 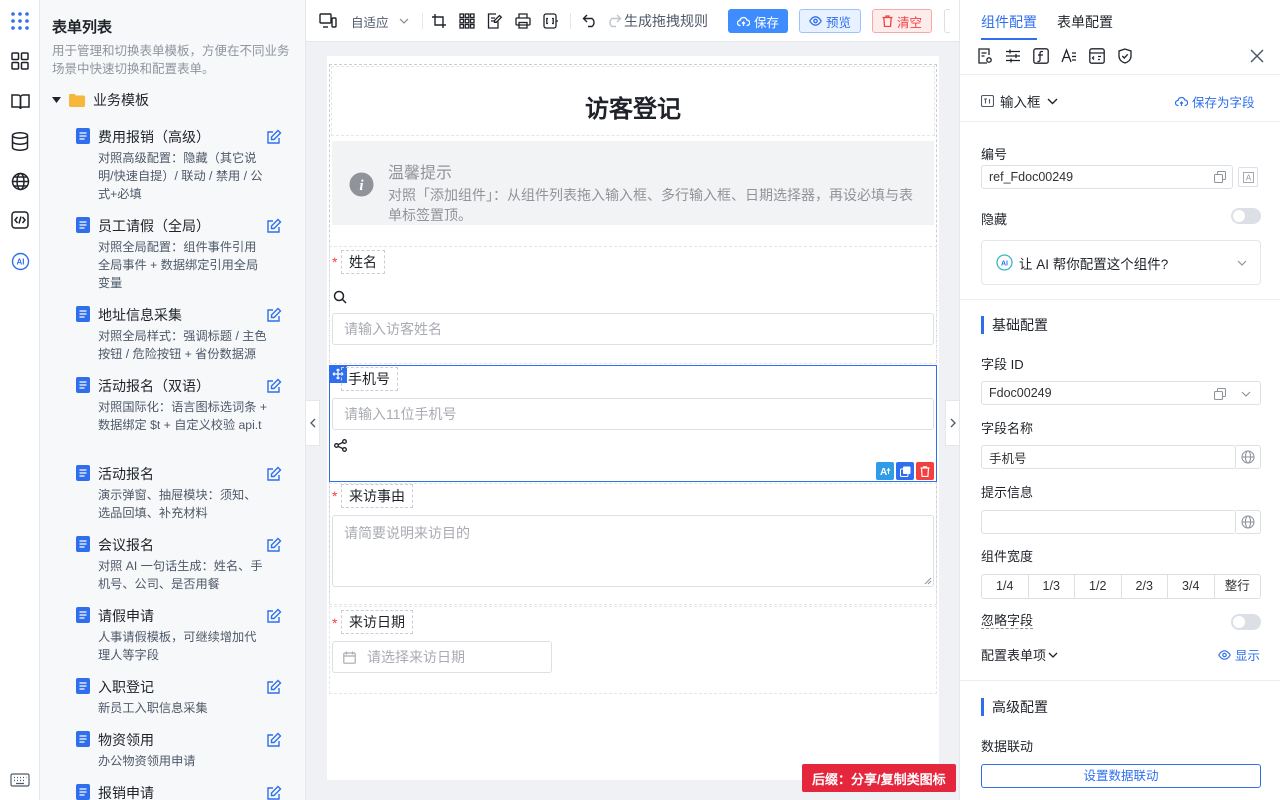 What do you see at coordinates (1014, 707) in the screenshot?
I see `advanced-config-heading: 高级配置` at bounding box center [1014, 707].